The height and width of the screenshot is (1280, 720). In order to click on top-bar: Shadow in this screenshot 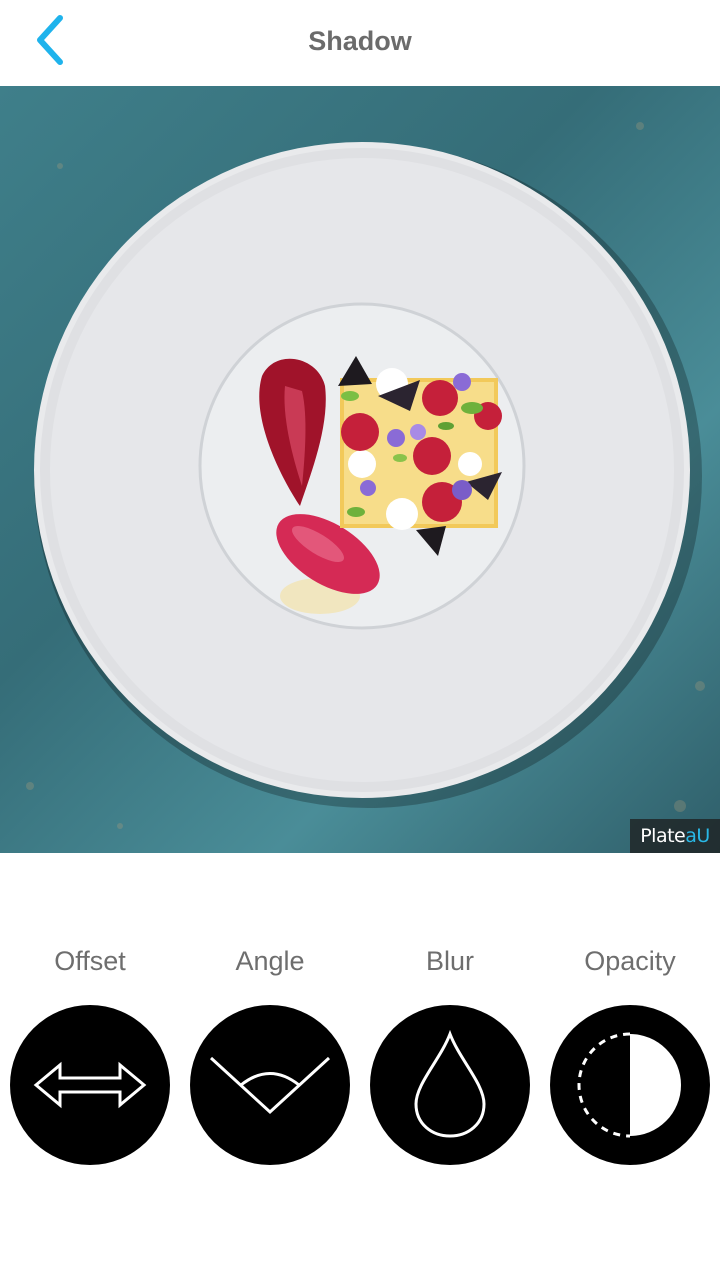, I will do `click(360, 43)`.